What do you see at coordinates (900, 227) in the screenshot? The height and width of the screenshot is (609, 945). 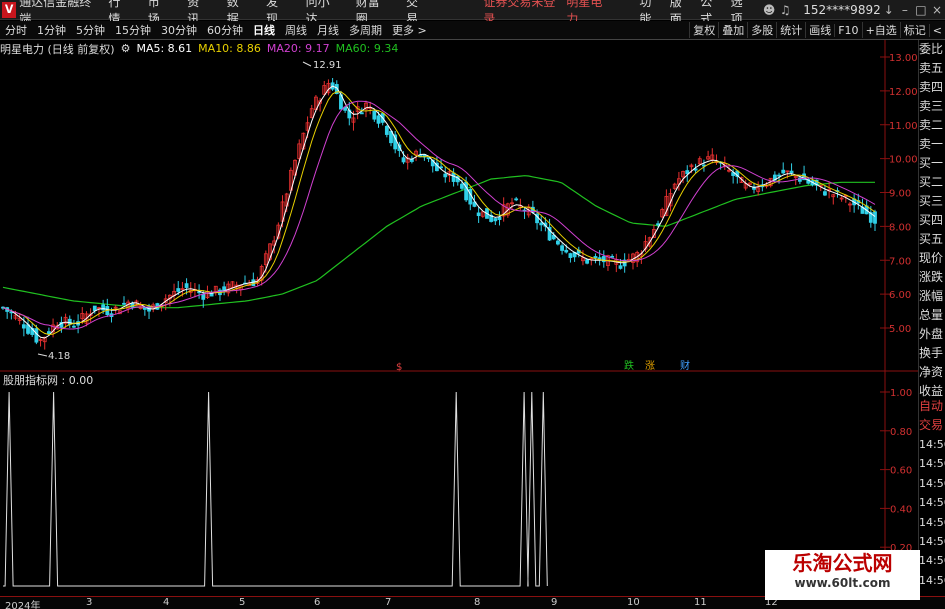 I see `price-tick-label: 8.00` at bounding box center [900, 227].